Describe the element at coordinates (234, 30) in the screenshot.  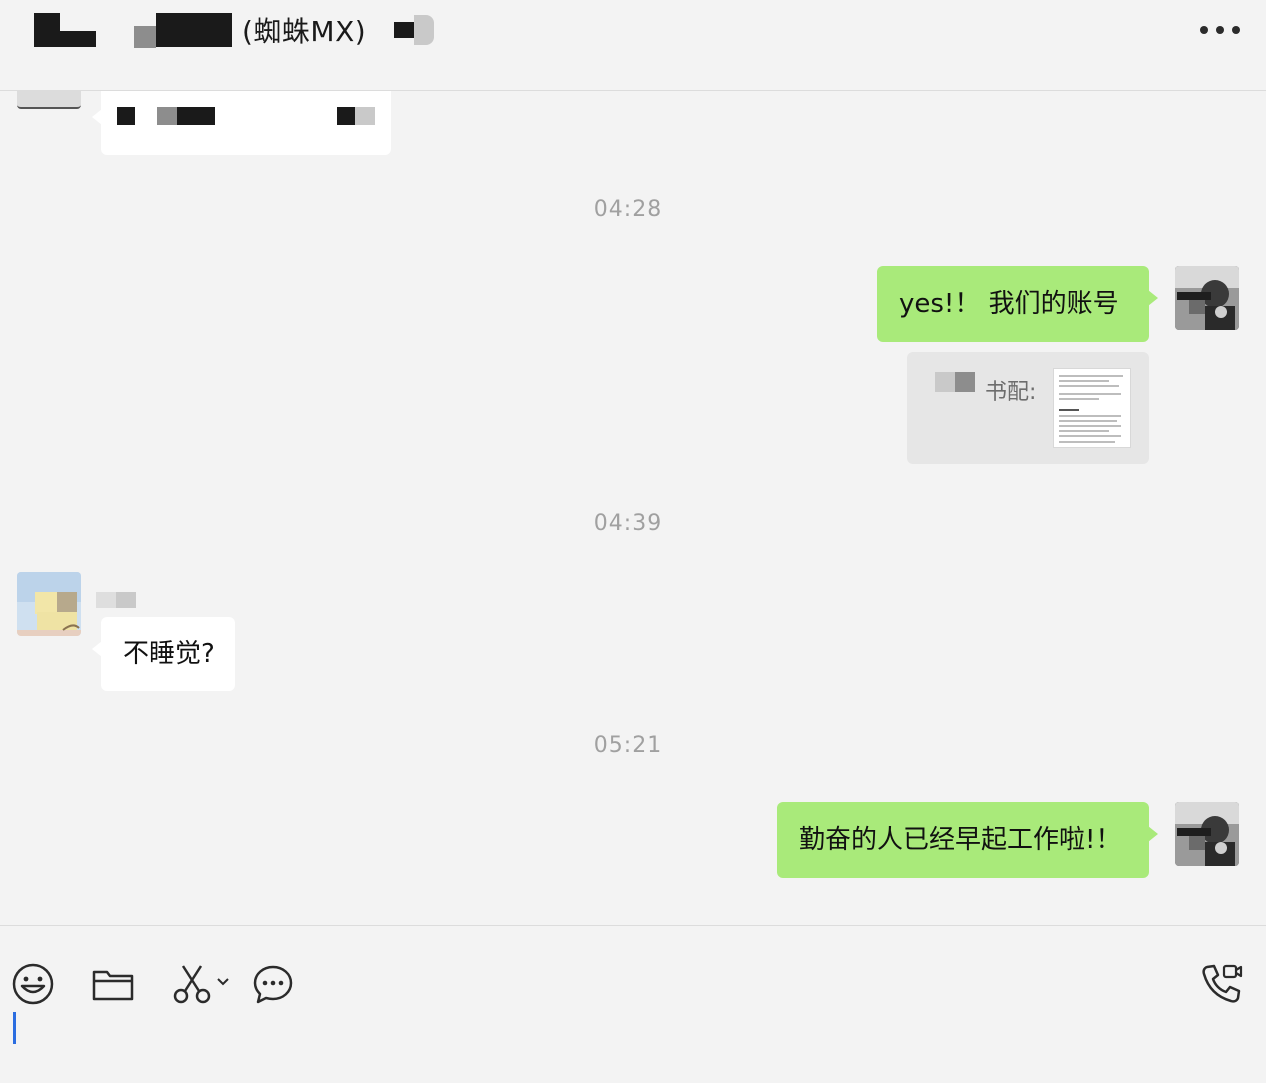
I see `chat-title: (蜘蛛MX)` at that location.